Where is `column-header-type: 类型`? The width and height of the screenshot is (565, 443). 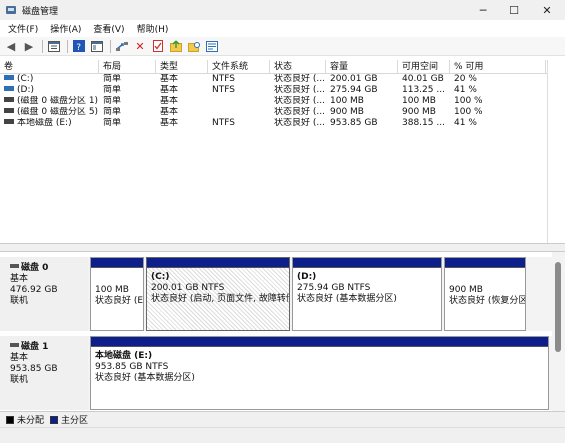
column-header-type: 类型 is located at coordinates (182, 66).